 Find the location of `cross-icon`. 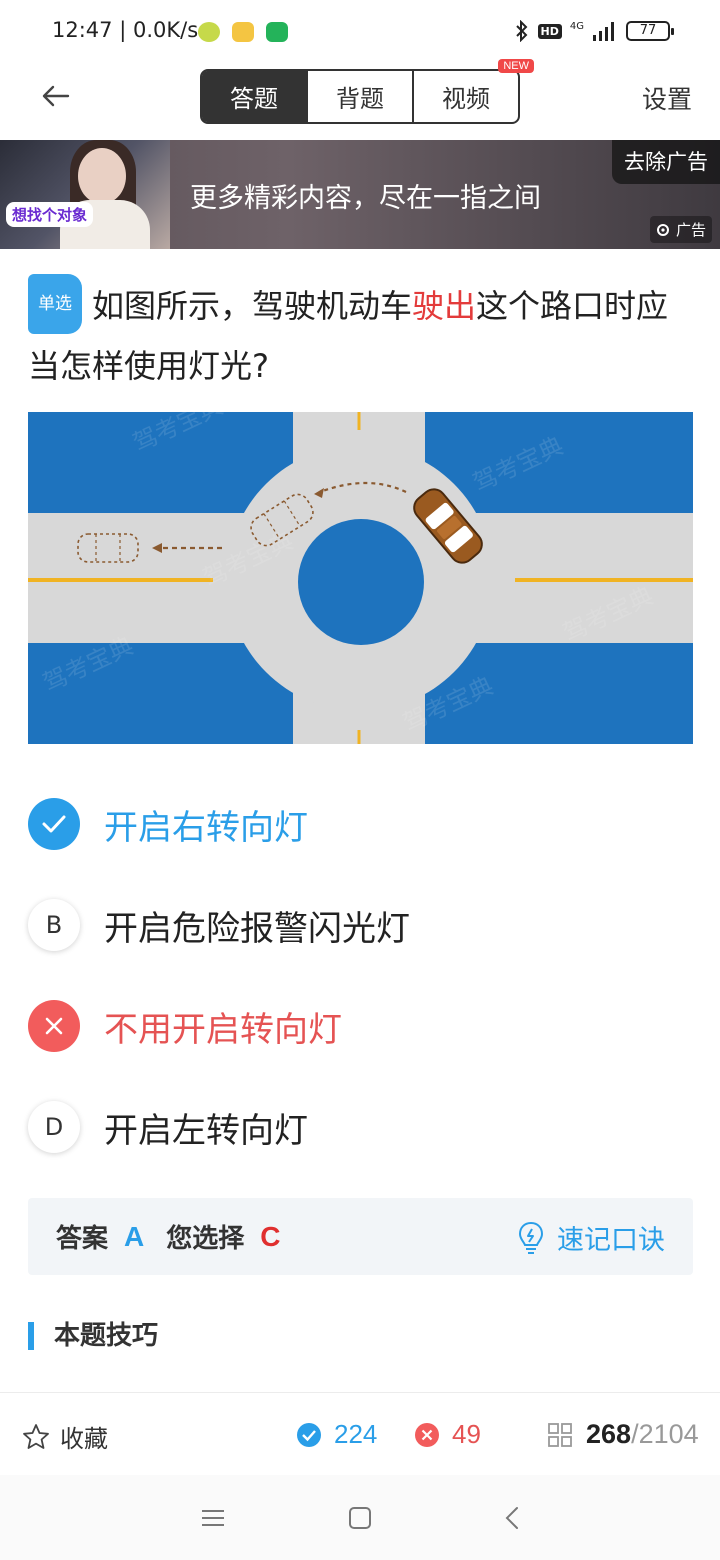

cross-icon is located at coordinates (54, 1026).